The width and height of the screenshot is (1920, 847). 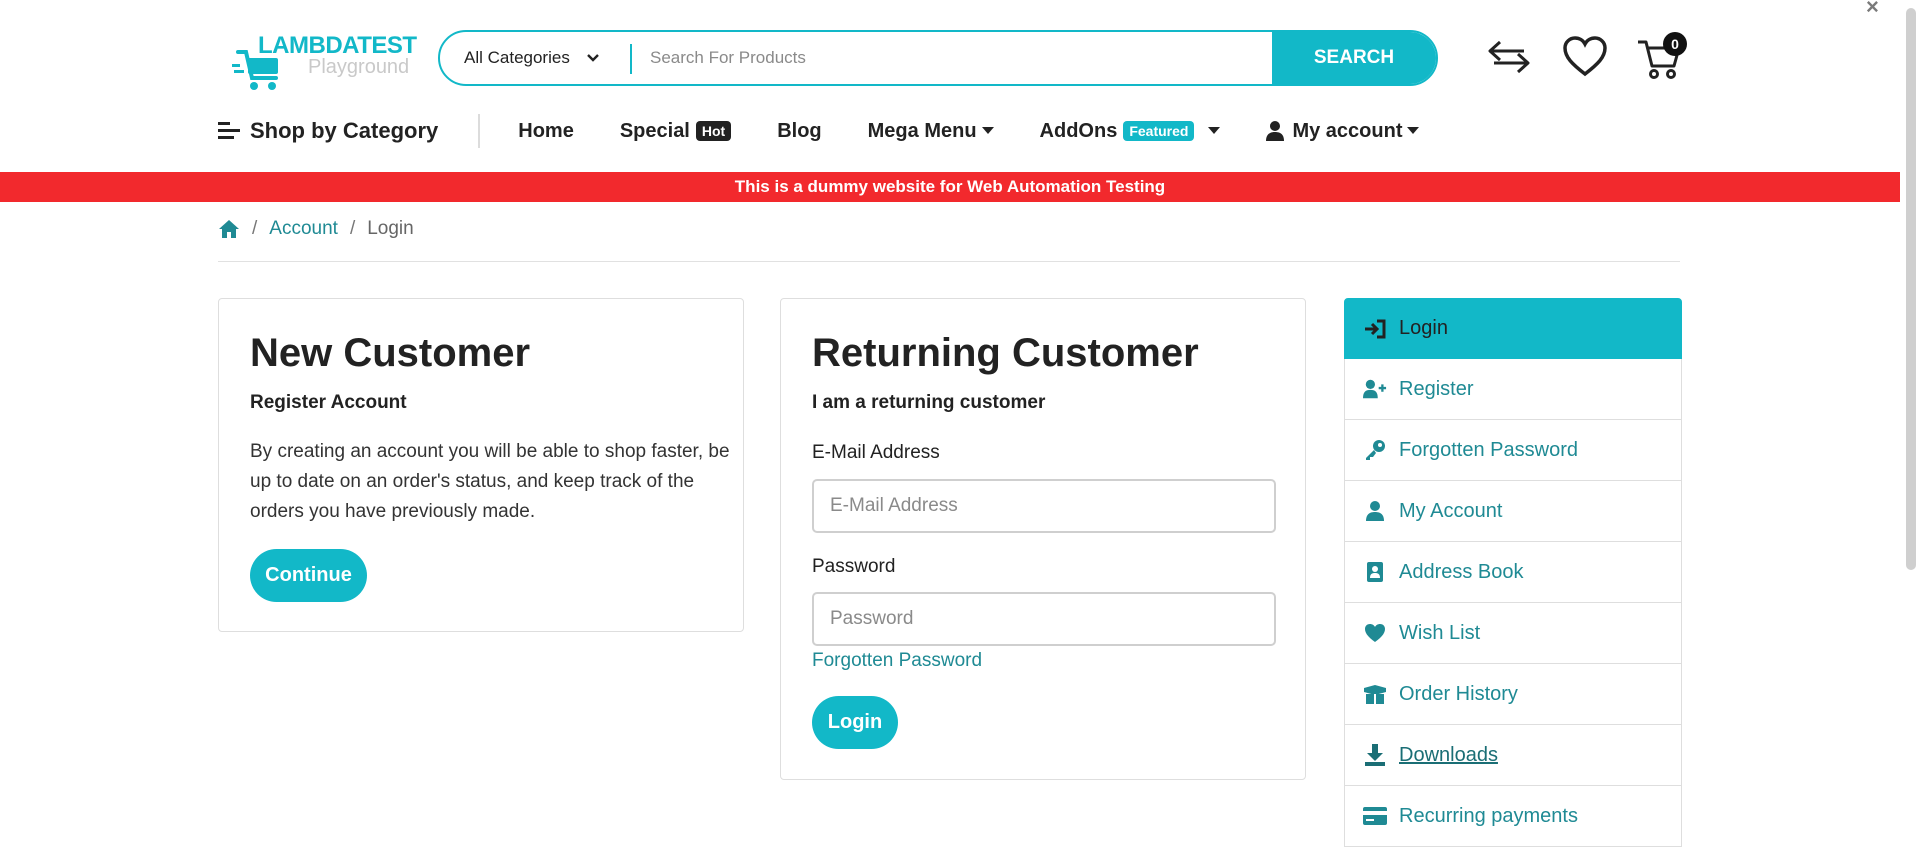 What do you see at coordinates (1375, 694) in the screenshot?
I see `box-open-icon` at bounding box center [1375, 694].